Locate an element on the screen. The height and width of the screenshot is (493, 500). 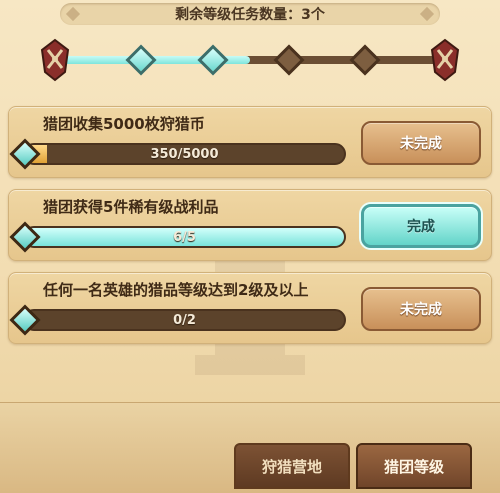
remaining-tasks-header: 剩余等级任务数量：3个 is located at coordinates (250, 14).